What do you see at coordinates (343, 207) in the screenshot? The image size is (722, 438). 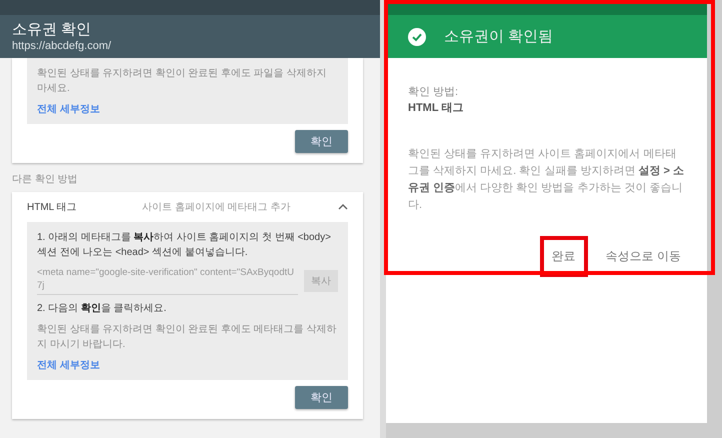 I see `chevron-up-icon` at bounding box center [343, 207].